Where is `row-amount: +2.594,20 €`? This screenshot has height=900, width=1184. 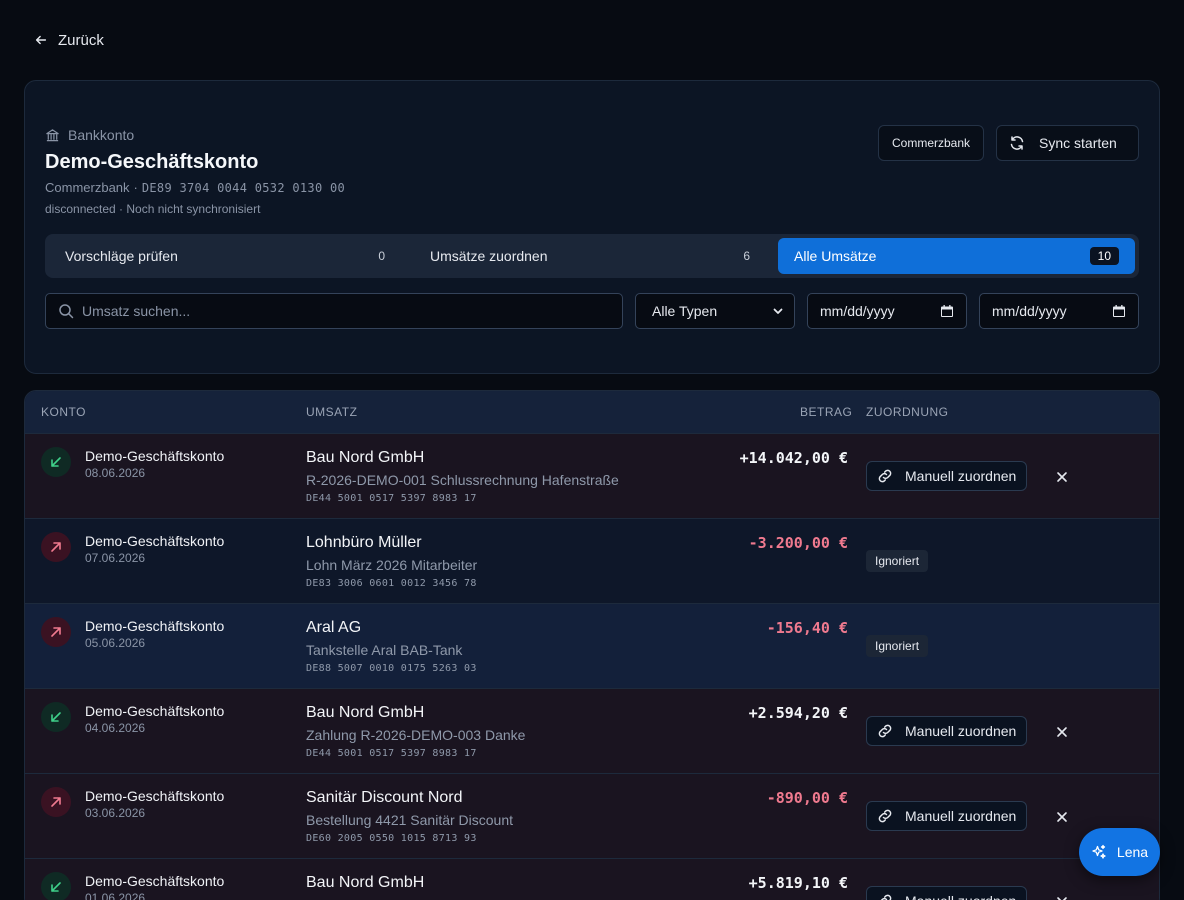
row-amount: +2.594,20 € is located at coordinates (798, 713).